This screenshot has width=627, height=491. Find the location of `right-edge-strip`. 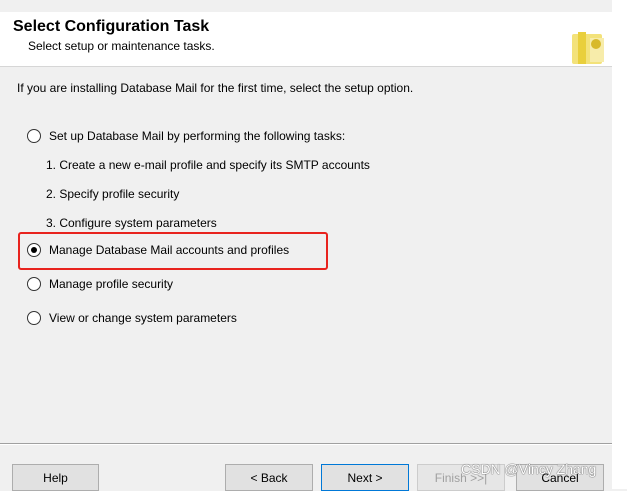

right-edge-strip is located at coordinates (619, 244).